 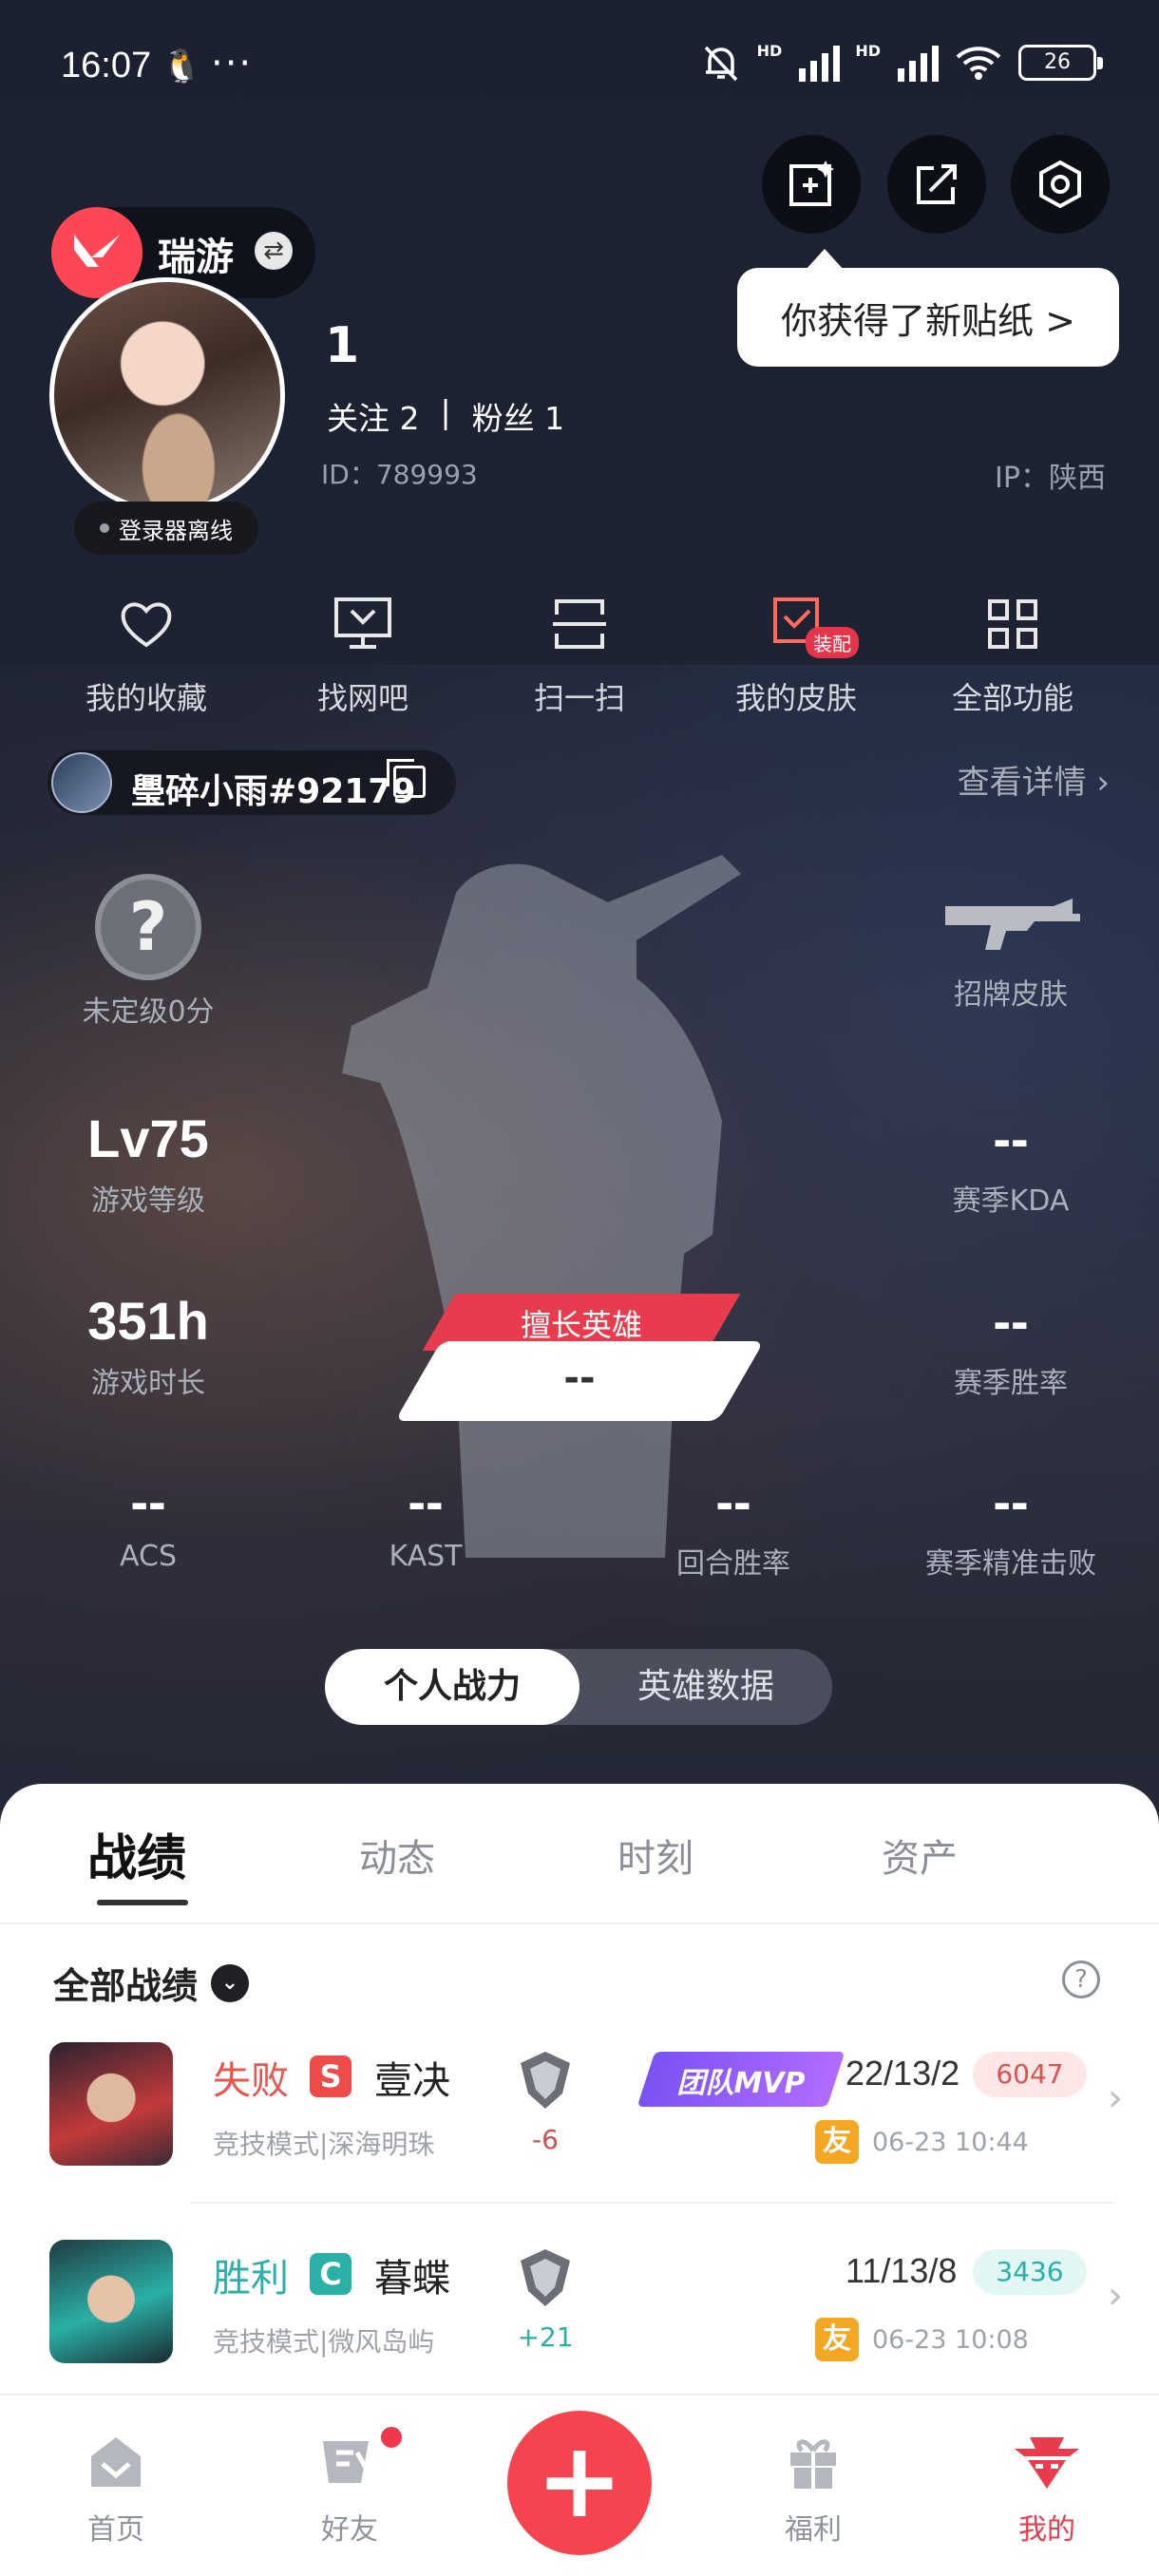 I want to click on sticker-button, so click(x=811, y=184).